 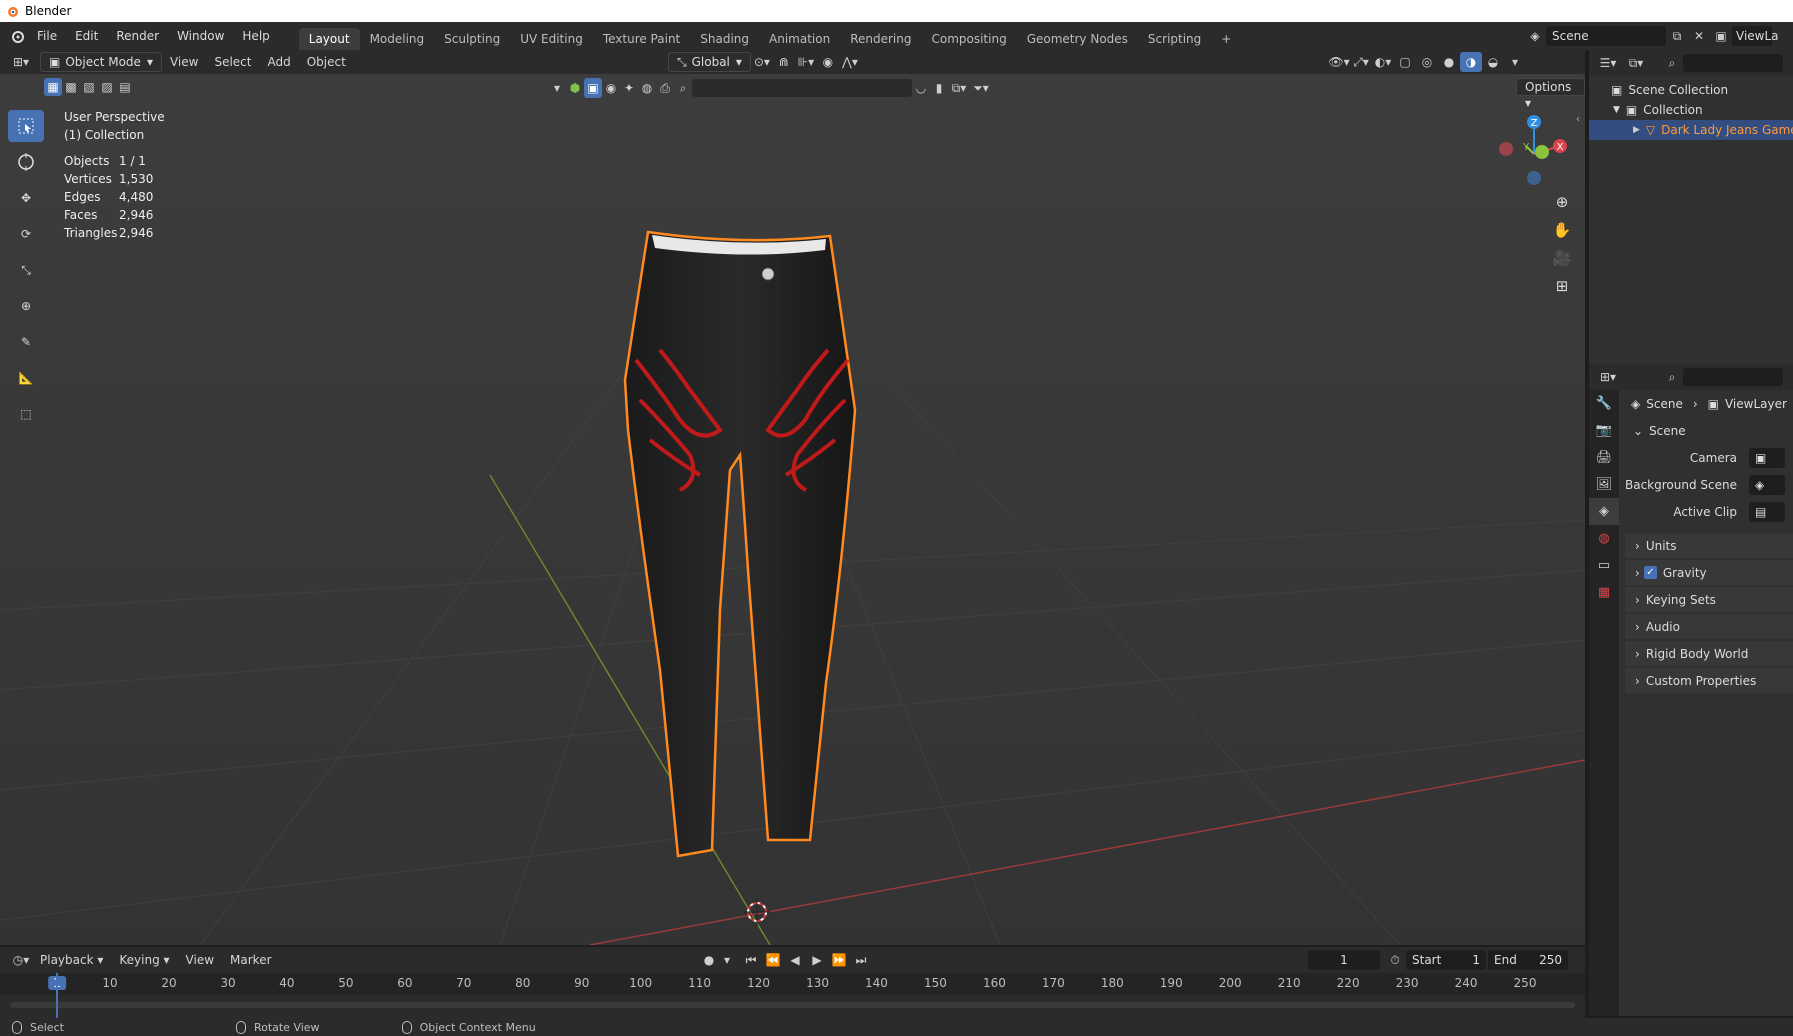 What do you see at coordinates (1616, 110) in the screenshot?
I see `expand-arrow-icon: ▼` at bounding box center [1616, 110].